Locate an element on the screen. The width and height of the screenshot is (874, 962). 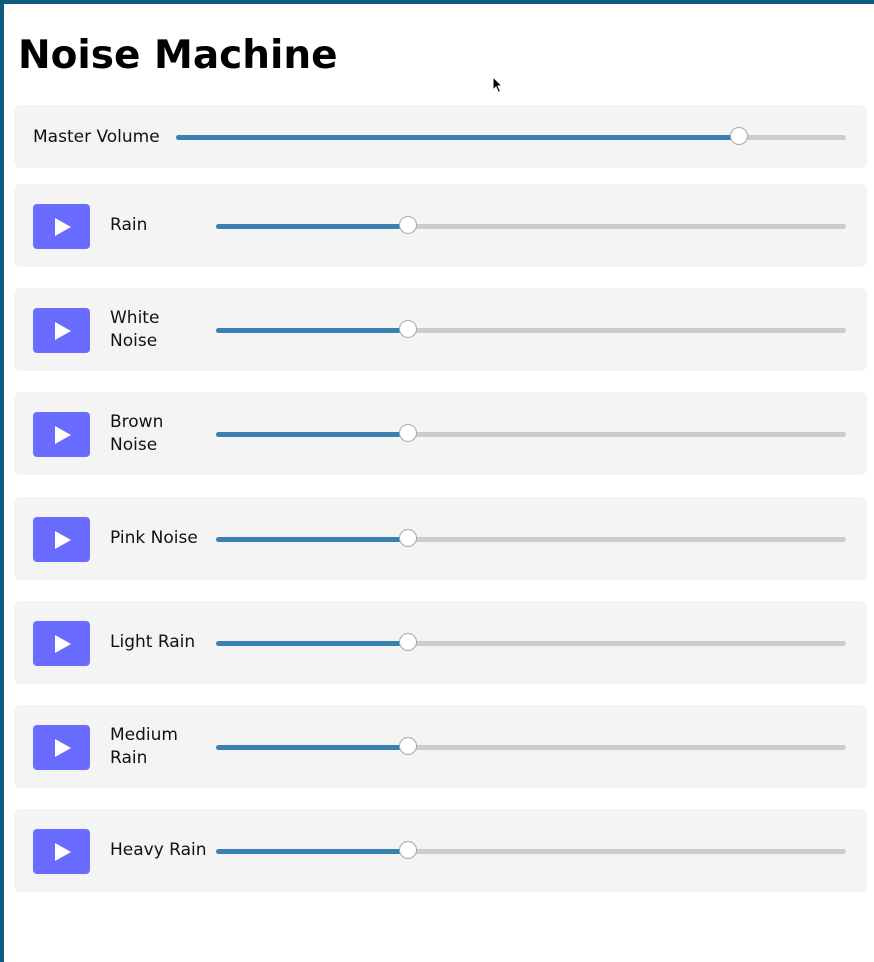
channel-row: White Noise is located at coordinates (440, 329).